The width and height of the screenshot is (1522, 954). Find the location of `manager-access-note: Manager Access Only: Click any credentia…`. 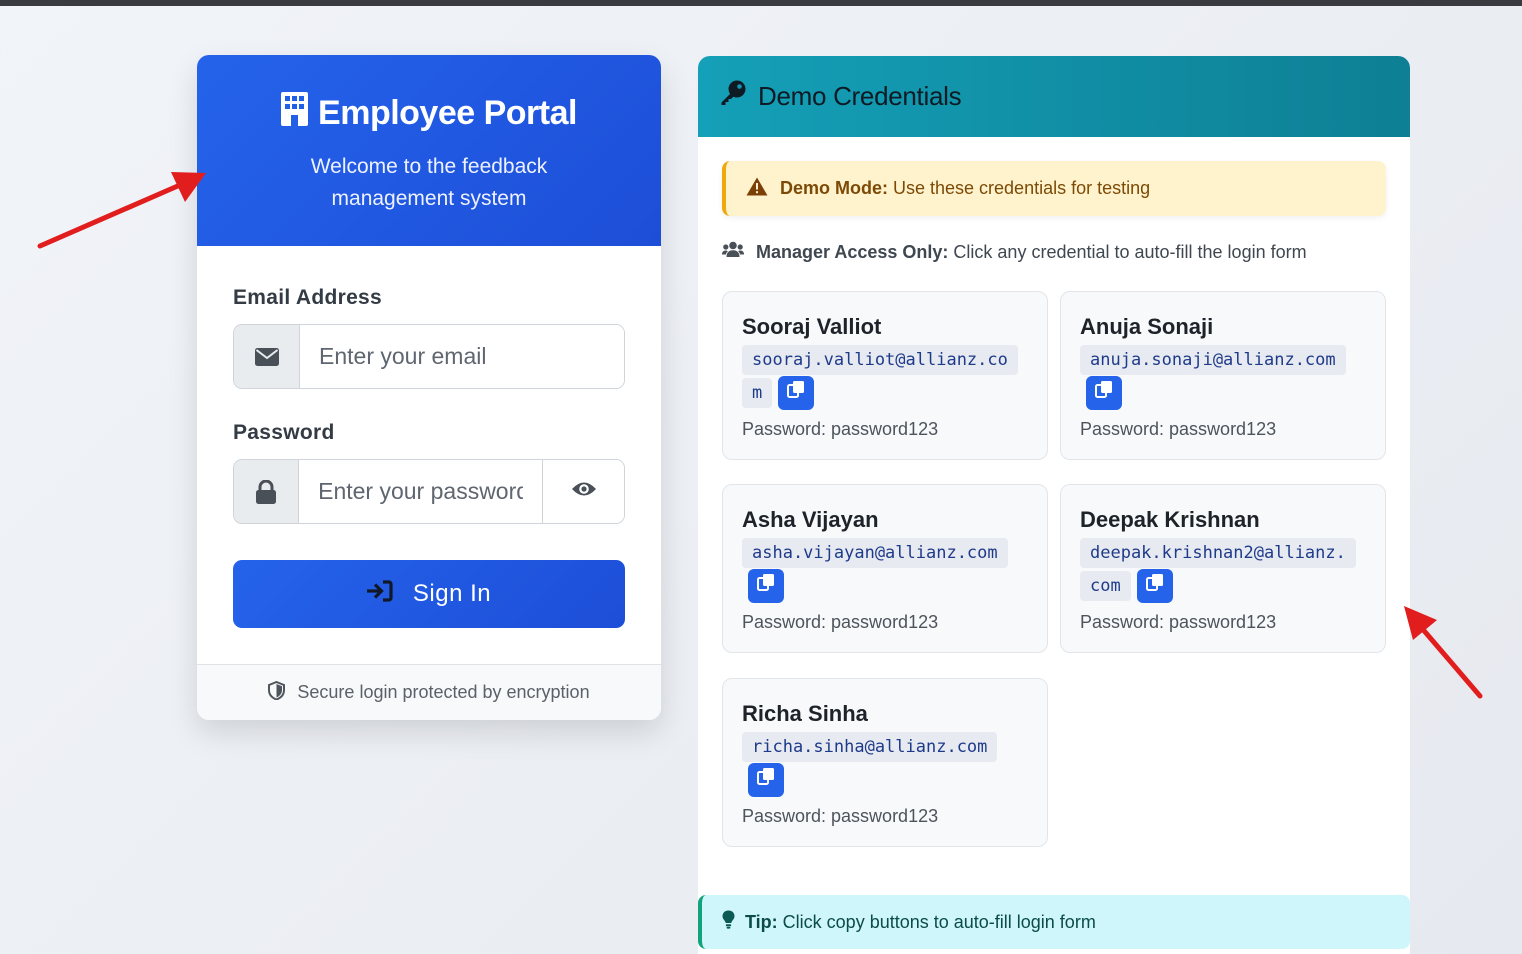

manager-access-note: Manager Access Only: Click any credentia… is located at coordinates (1014, 252).